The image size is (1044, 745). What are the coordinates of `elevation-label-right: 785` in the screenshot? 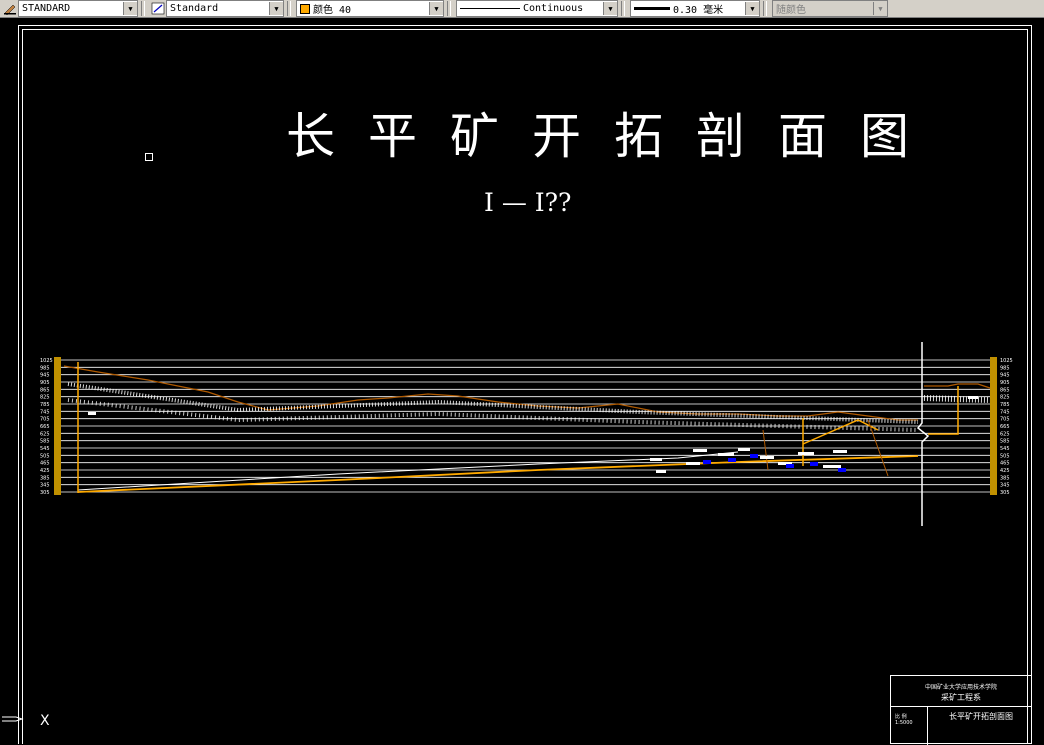 It's located at (1005, 405).